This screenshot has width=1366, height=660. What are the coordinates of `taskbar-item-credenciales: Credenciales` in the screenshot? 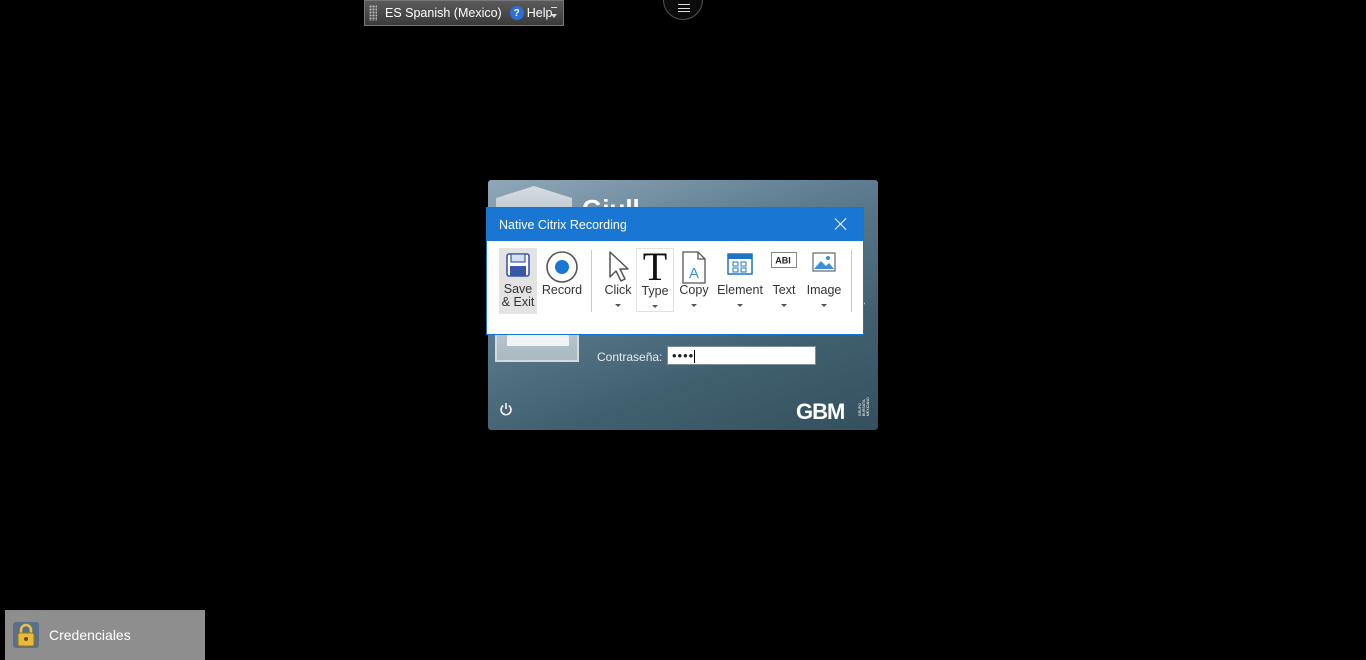 It's located at (105, 635).